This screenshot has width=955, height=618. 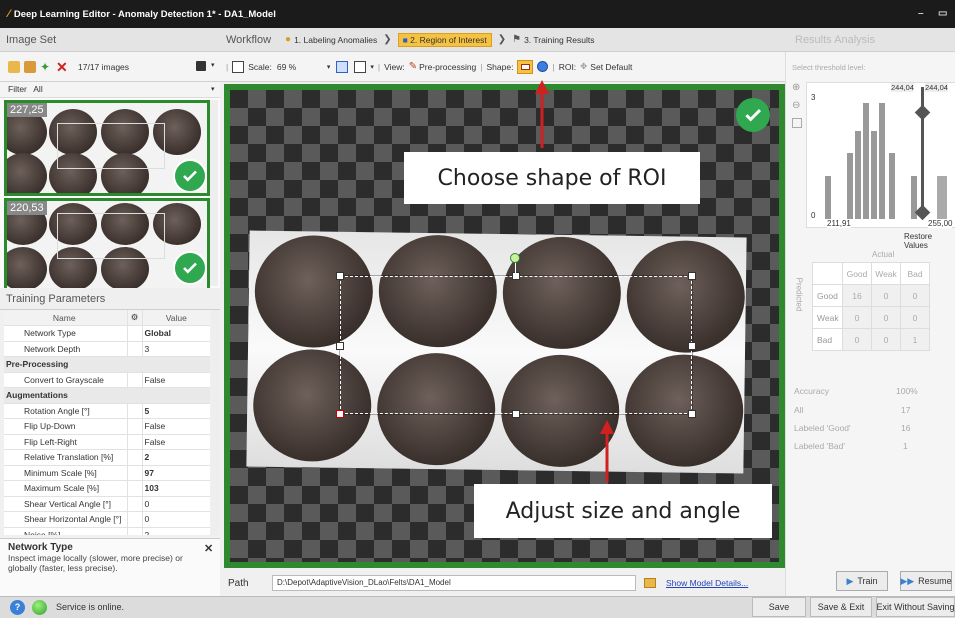 I want to click on rectangle-shape-icon, so click(x=525, y=66).